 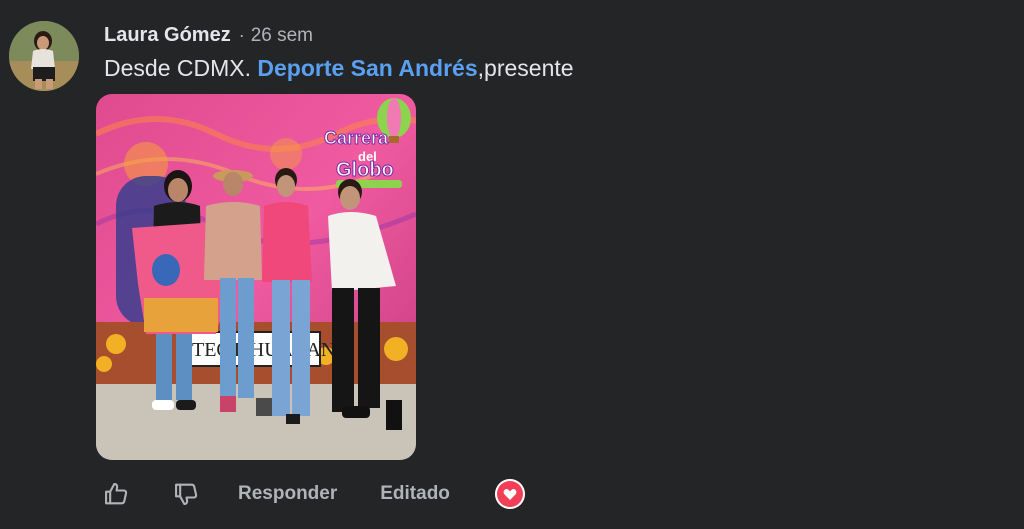 I want to click on photo-sign-text: TEOTIHUACAN, so click(x=263, y=350).